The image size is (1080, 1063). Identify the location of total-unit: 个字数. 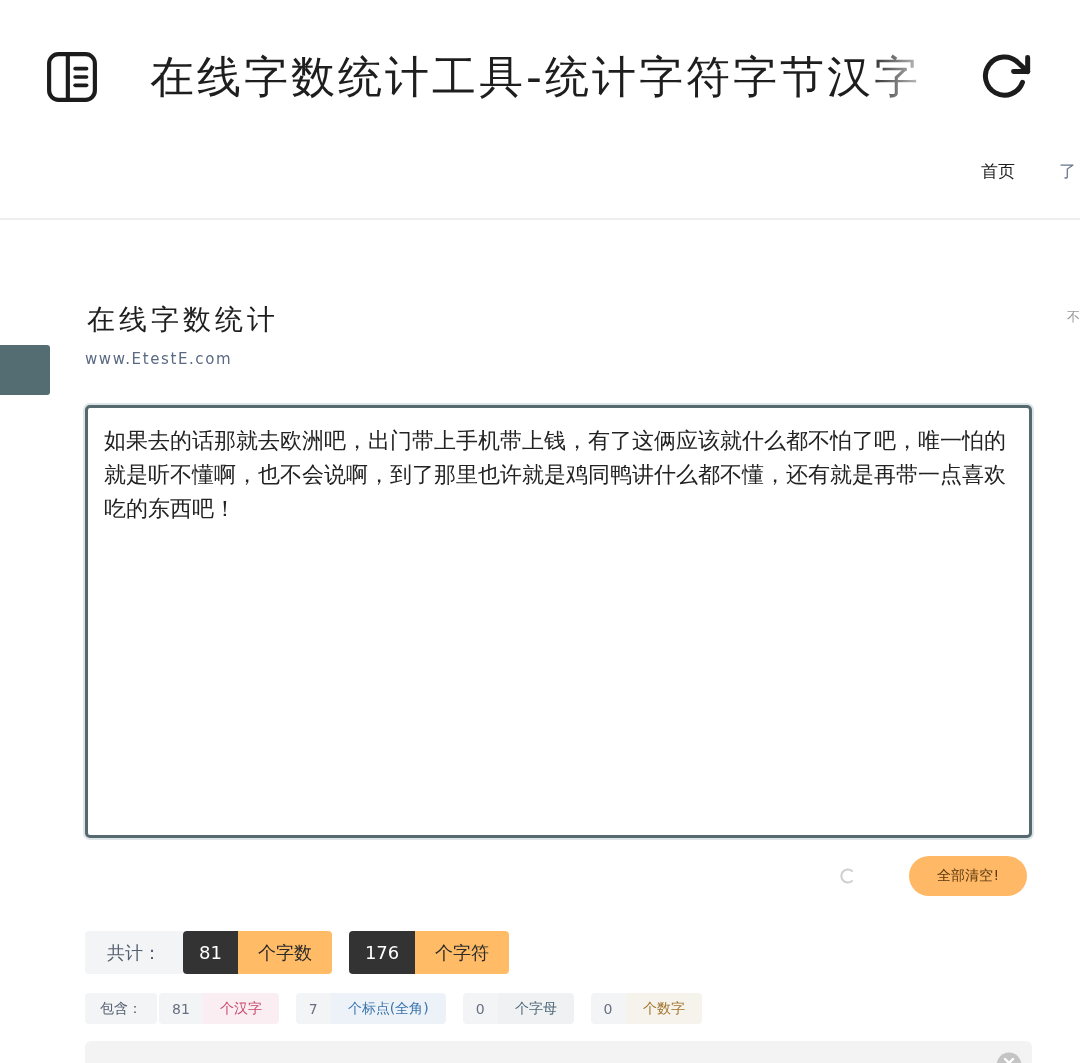
(284, 952).